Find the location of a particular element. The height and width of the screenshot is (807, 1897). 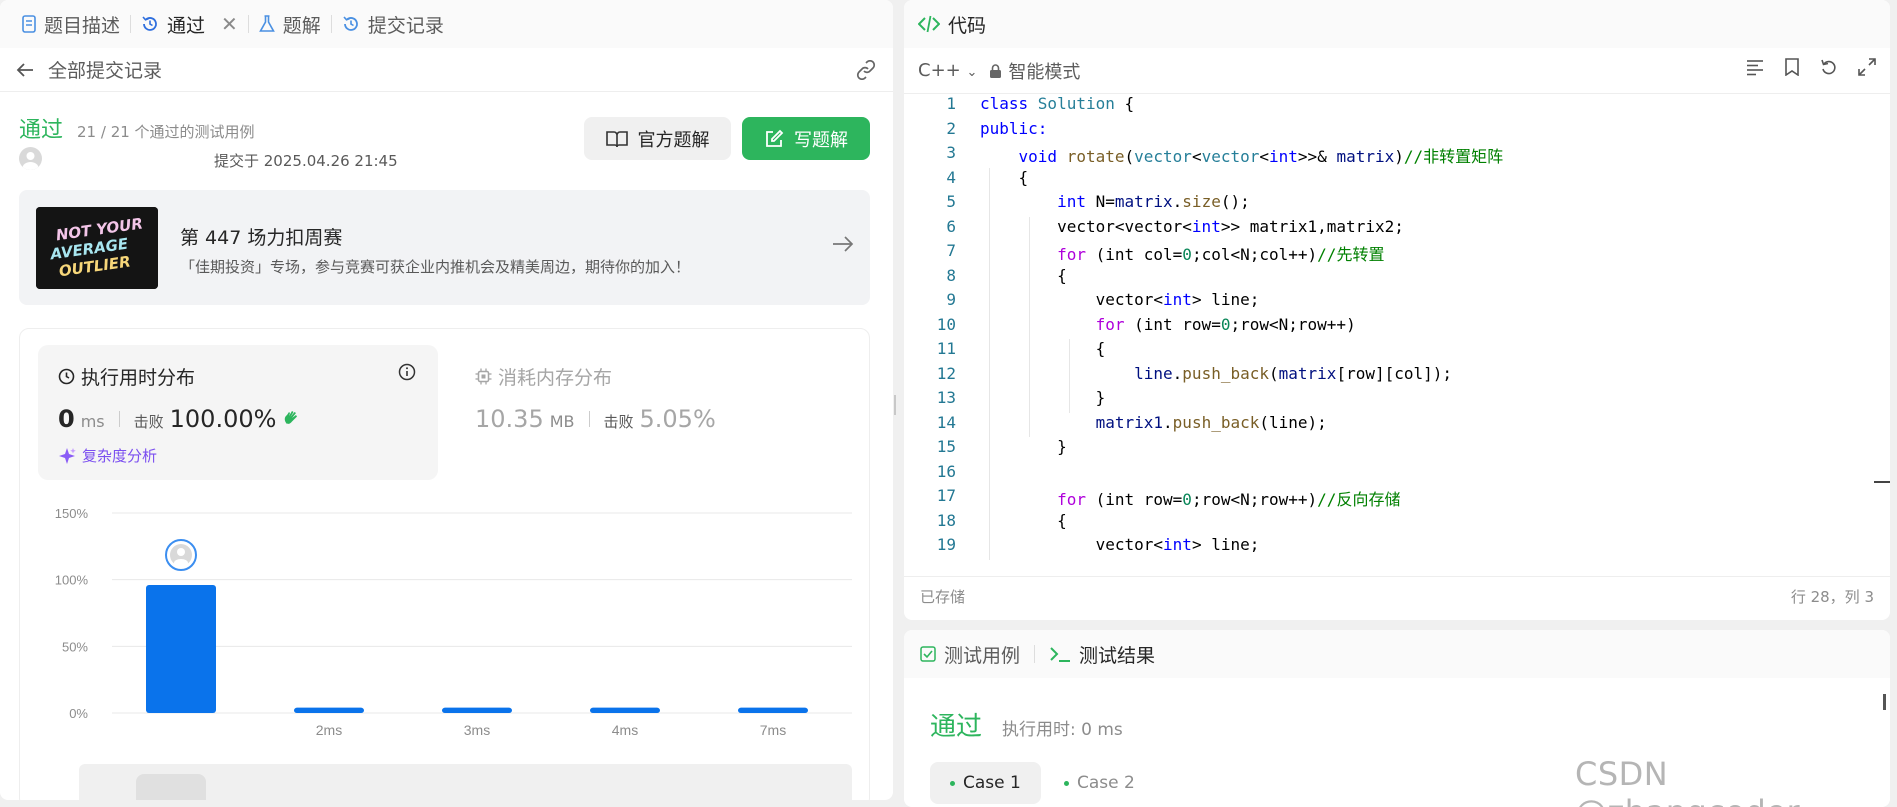

info-icon is located at coordinates (407, 372).